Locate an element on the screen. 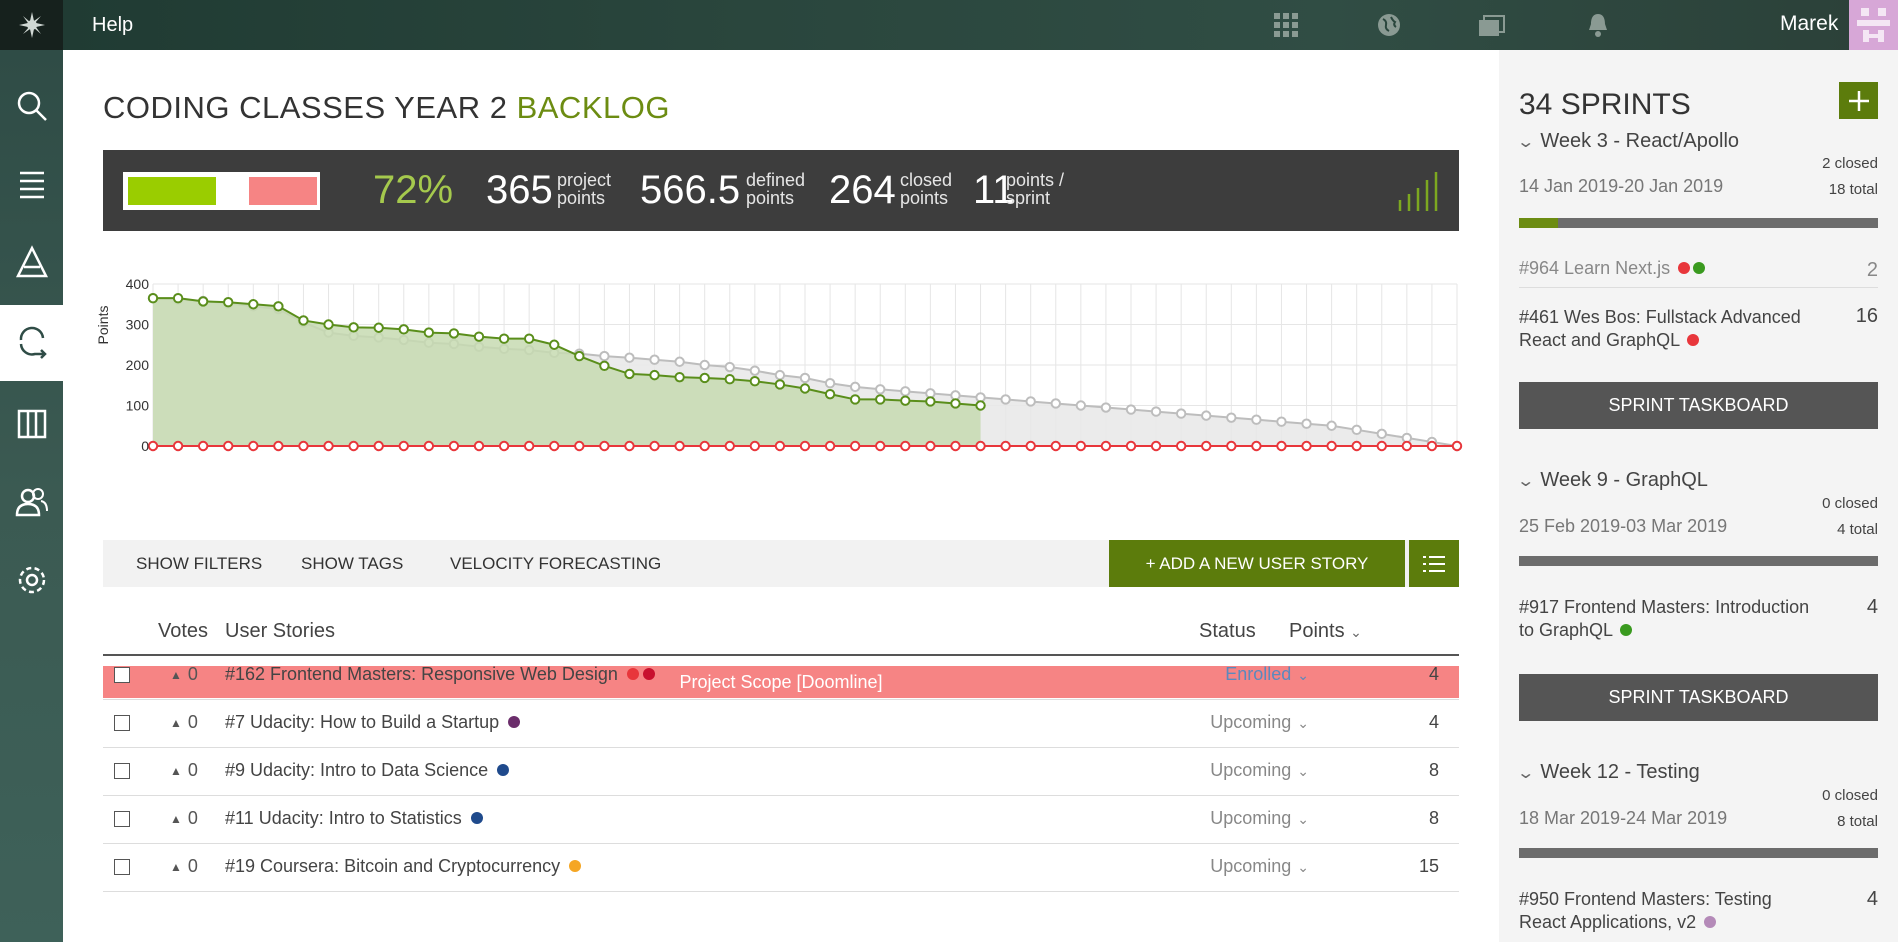 The image size is (1898, 942). sprint-name: ⌄ Week 12 - Testing is located at coordinates (1607, 772).